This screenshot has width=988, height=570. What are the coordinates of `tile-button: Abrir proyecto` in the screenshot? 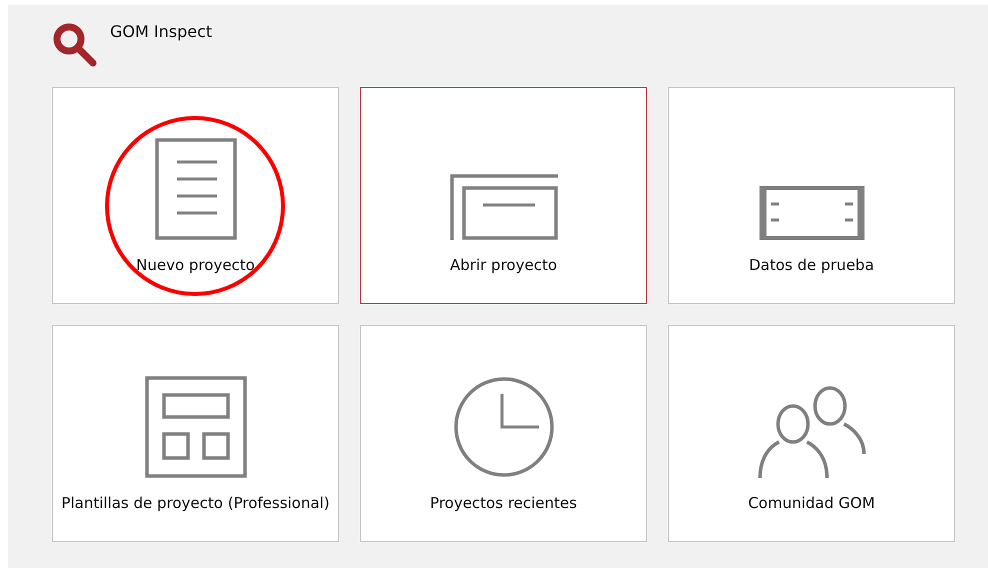 It's located at (503, 195).